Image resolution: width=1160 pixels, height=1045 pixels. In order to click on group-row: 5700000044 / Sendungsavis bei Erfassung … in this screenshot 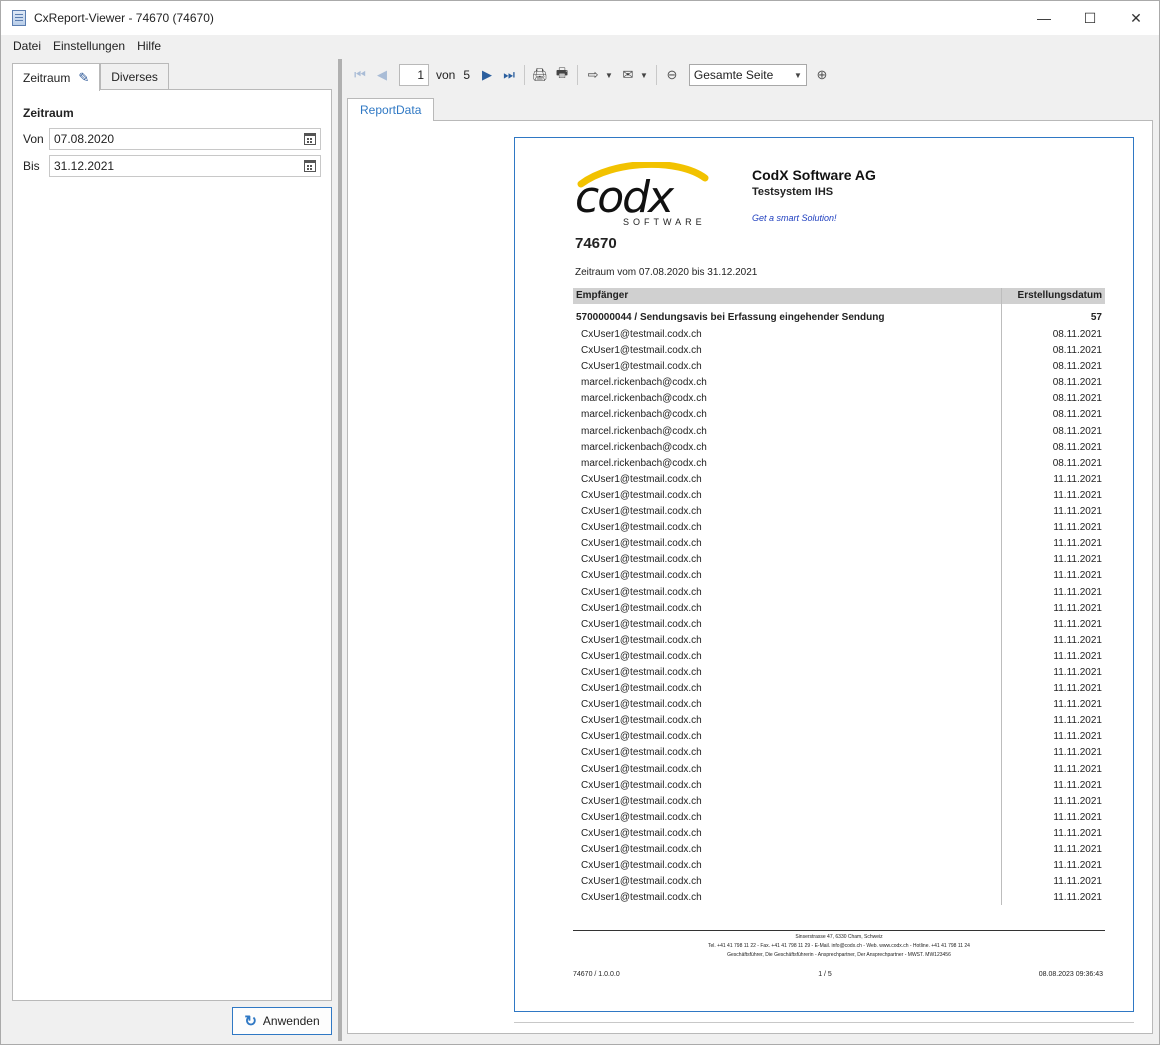, I will do `click(839, 317)`.